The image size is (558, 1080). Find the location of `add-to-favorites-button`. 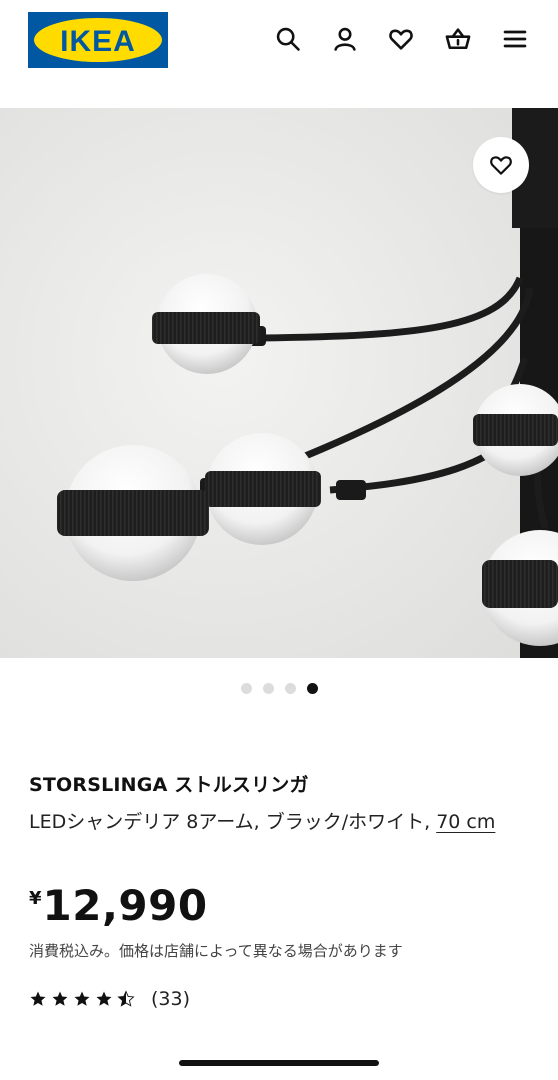

add-to-favorites-button is located at coordinates (501, 165).